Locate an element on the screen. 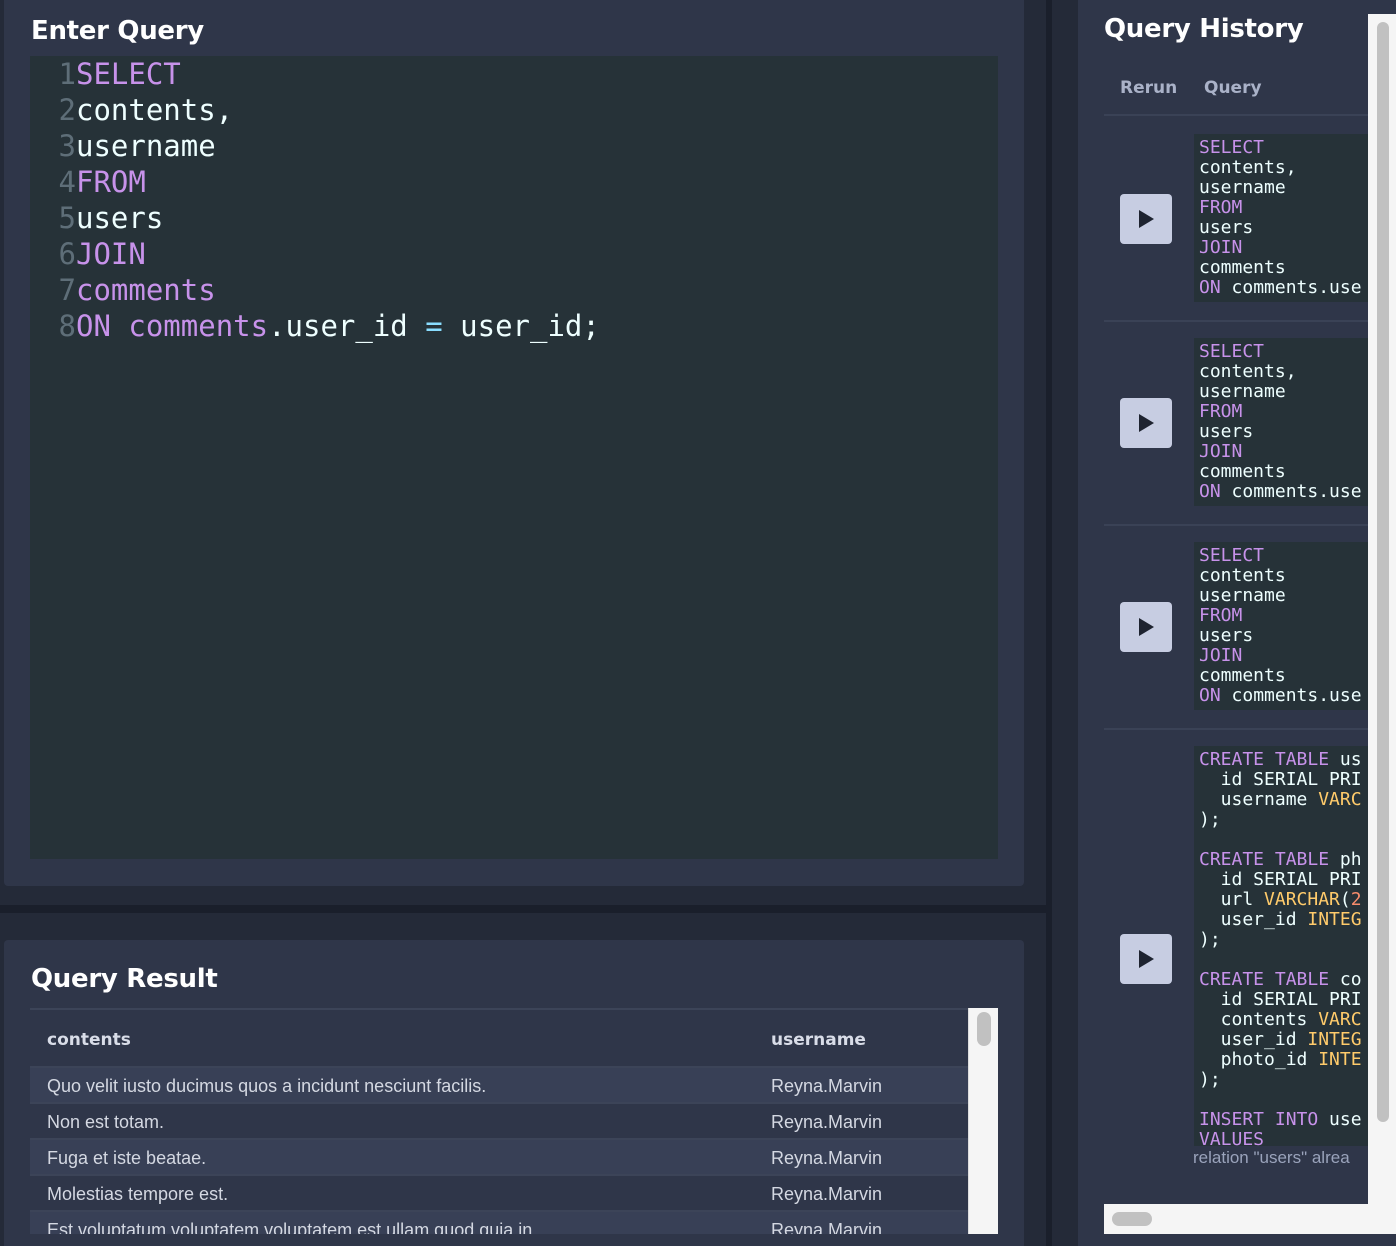 This screenshot has width=1396, height=1246. line-number: 2 is located at coordinates (67, 110).